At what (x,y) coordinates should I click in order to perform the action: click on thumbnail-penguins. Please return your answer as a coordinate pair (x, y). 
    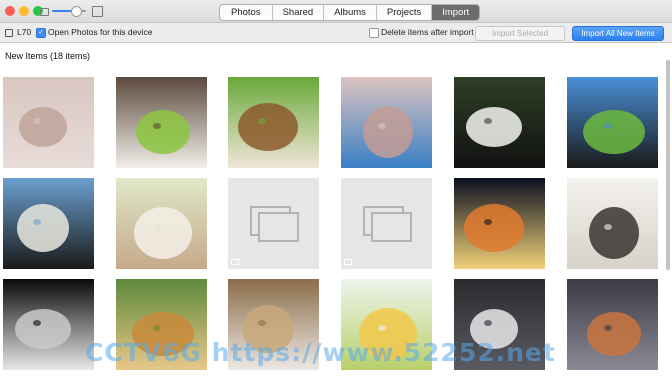
    Looking at the image, I should click on (48, 223).